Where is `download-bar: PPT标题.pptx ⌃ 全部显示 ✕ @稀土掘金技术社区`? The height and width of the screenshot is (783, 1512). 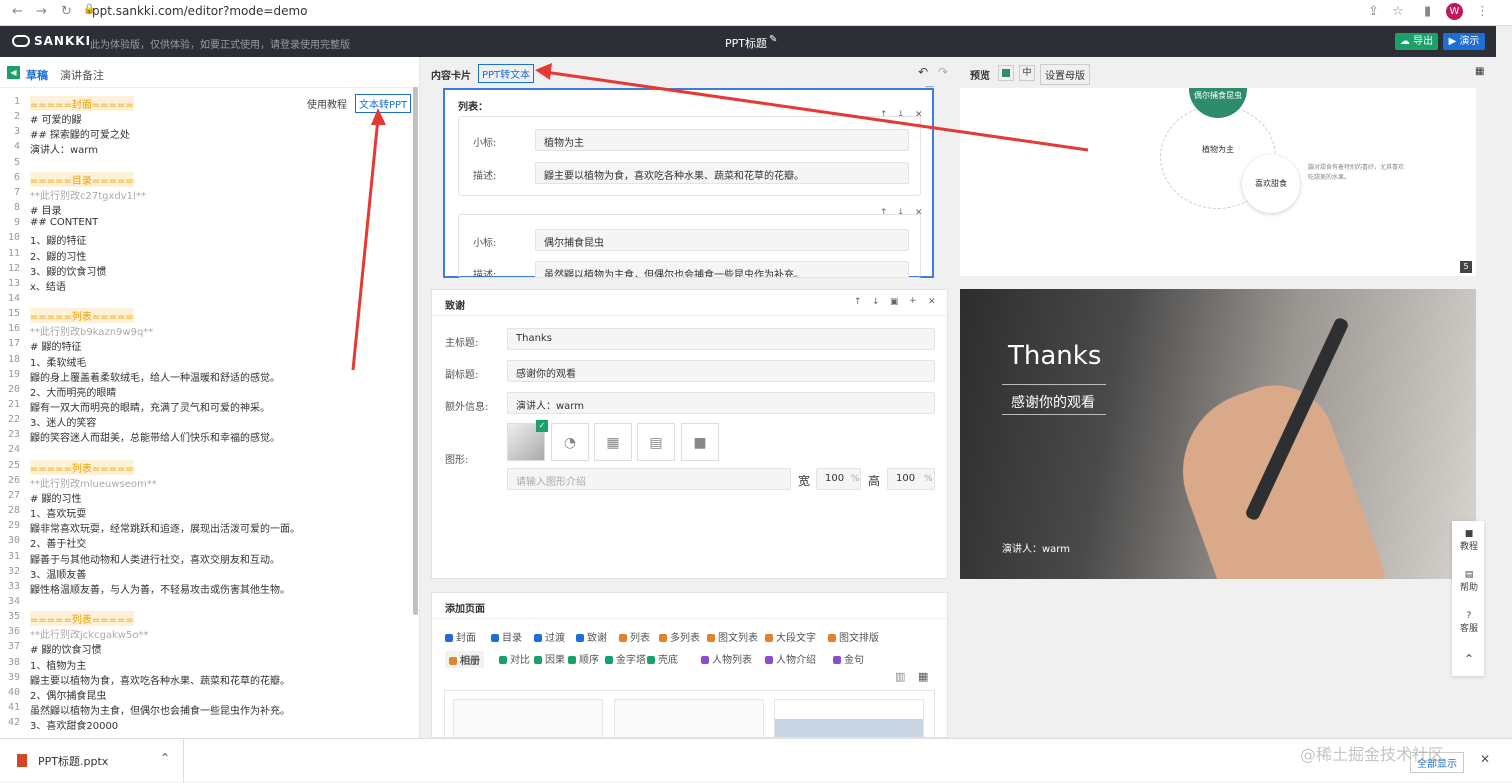 download-bar: PPT标题.pptx ⌃ 全部显示 ✕ @稀土掘金技术社区 is located at coordinates (756, 760).